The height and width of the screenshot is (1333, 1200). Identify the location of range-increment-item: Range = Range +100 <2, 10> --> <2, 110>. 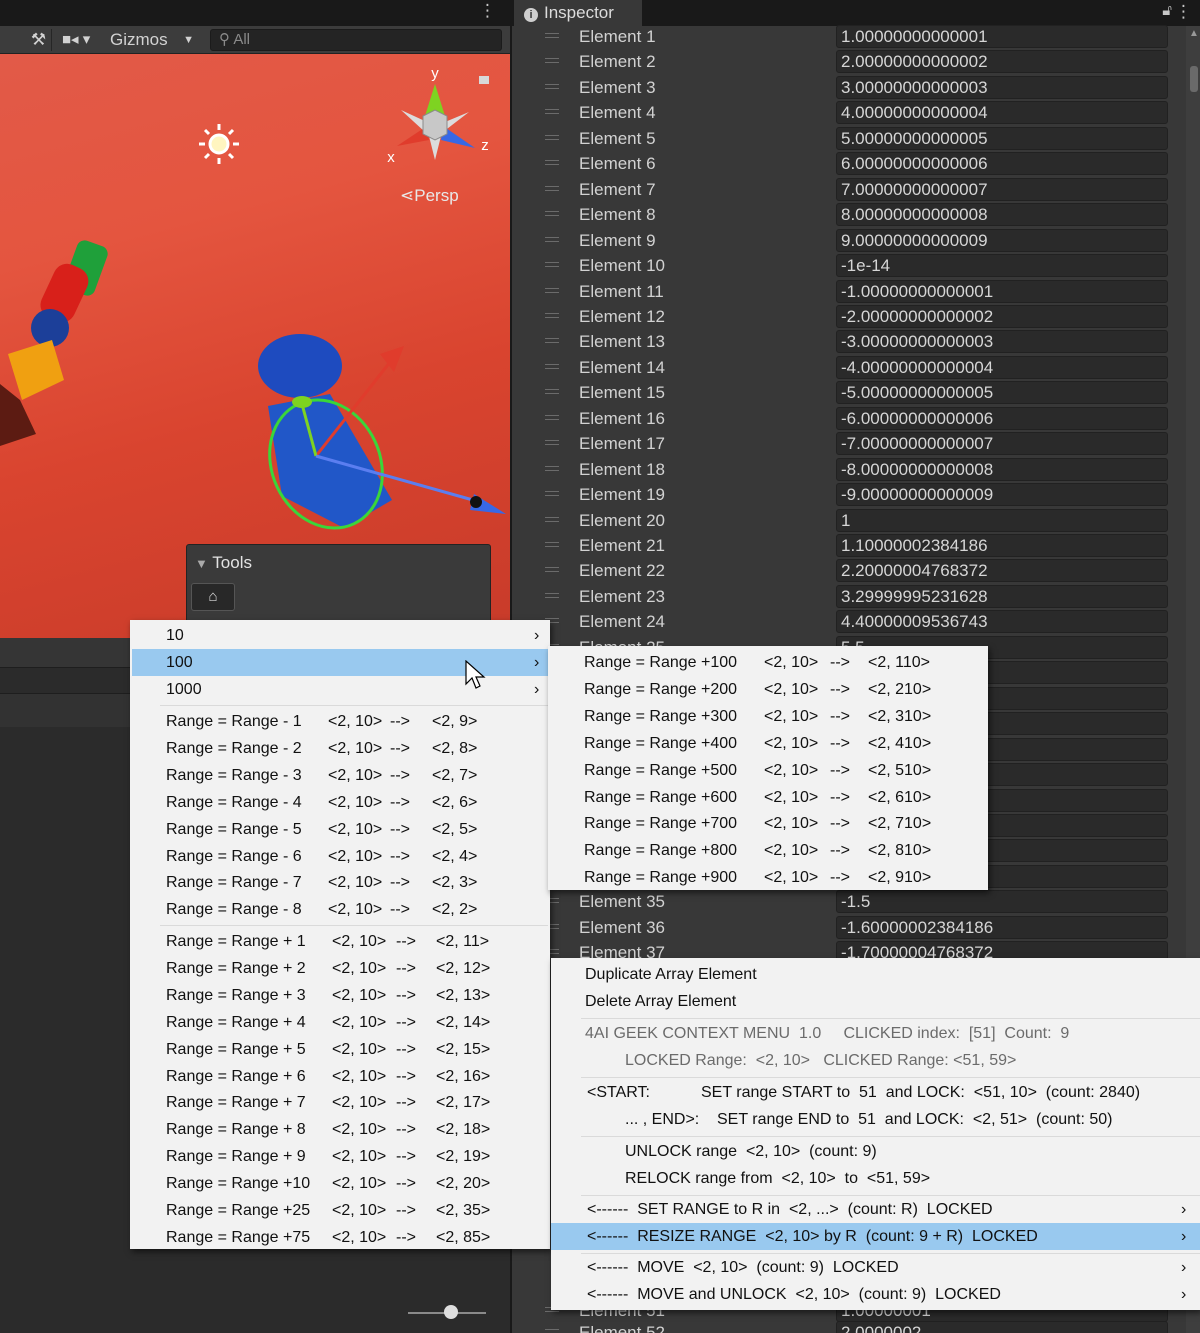
(768, 662).